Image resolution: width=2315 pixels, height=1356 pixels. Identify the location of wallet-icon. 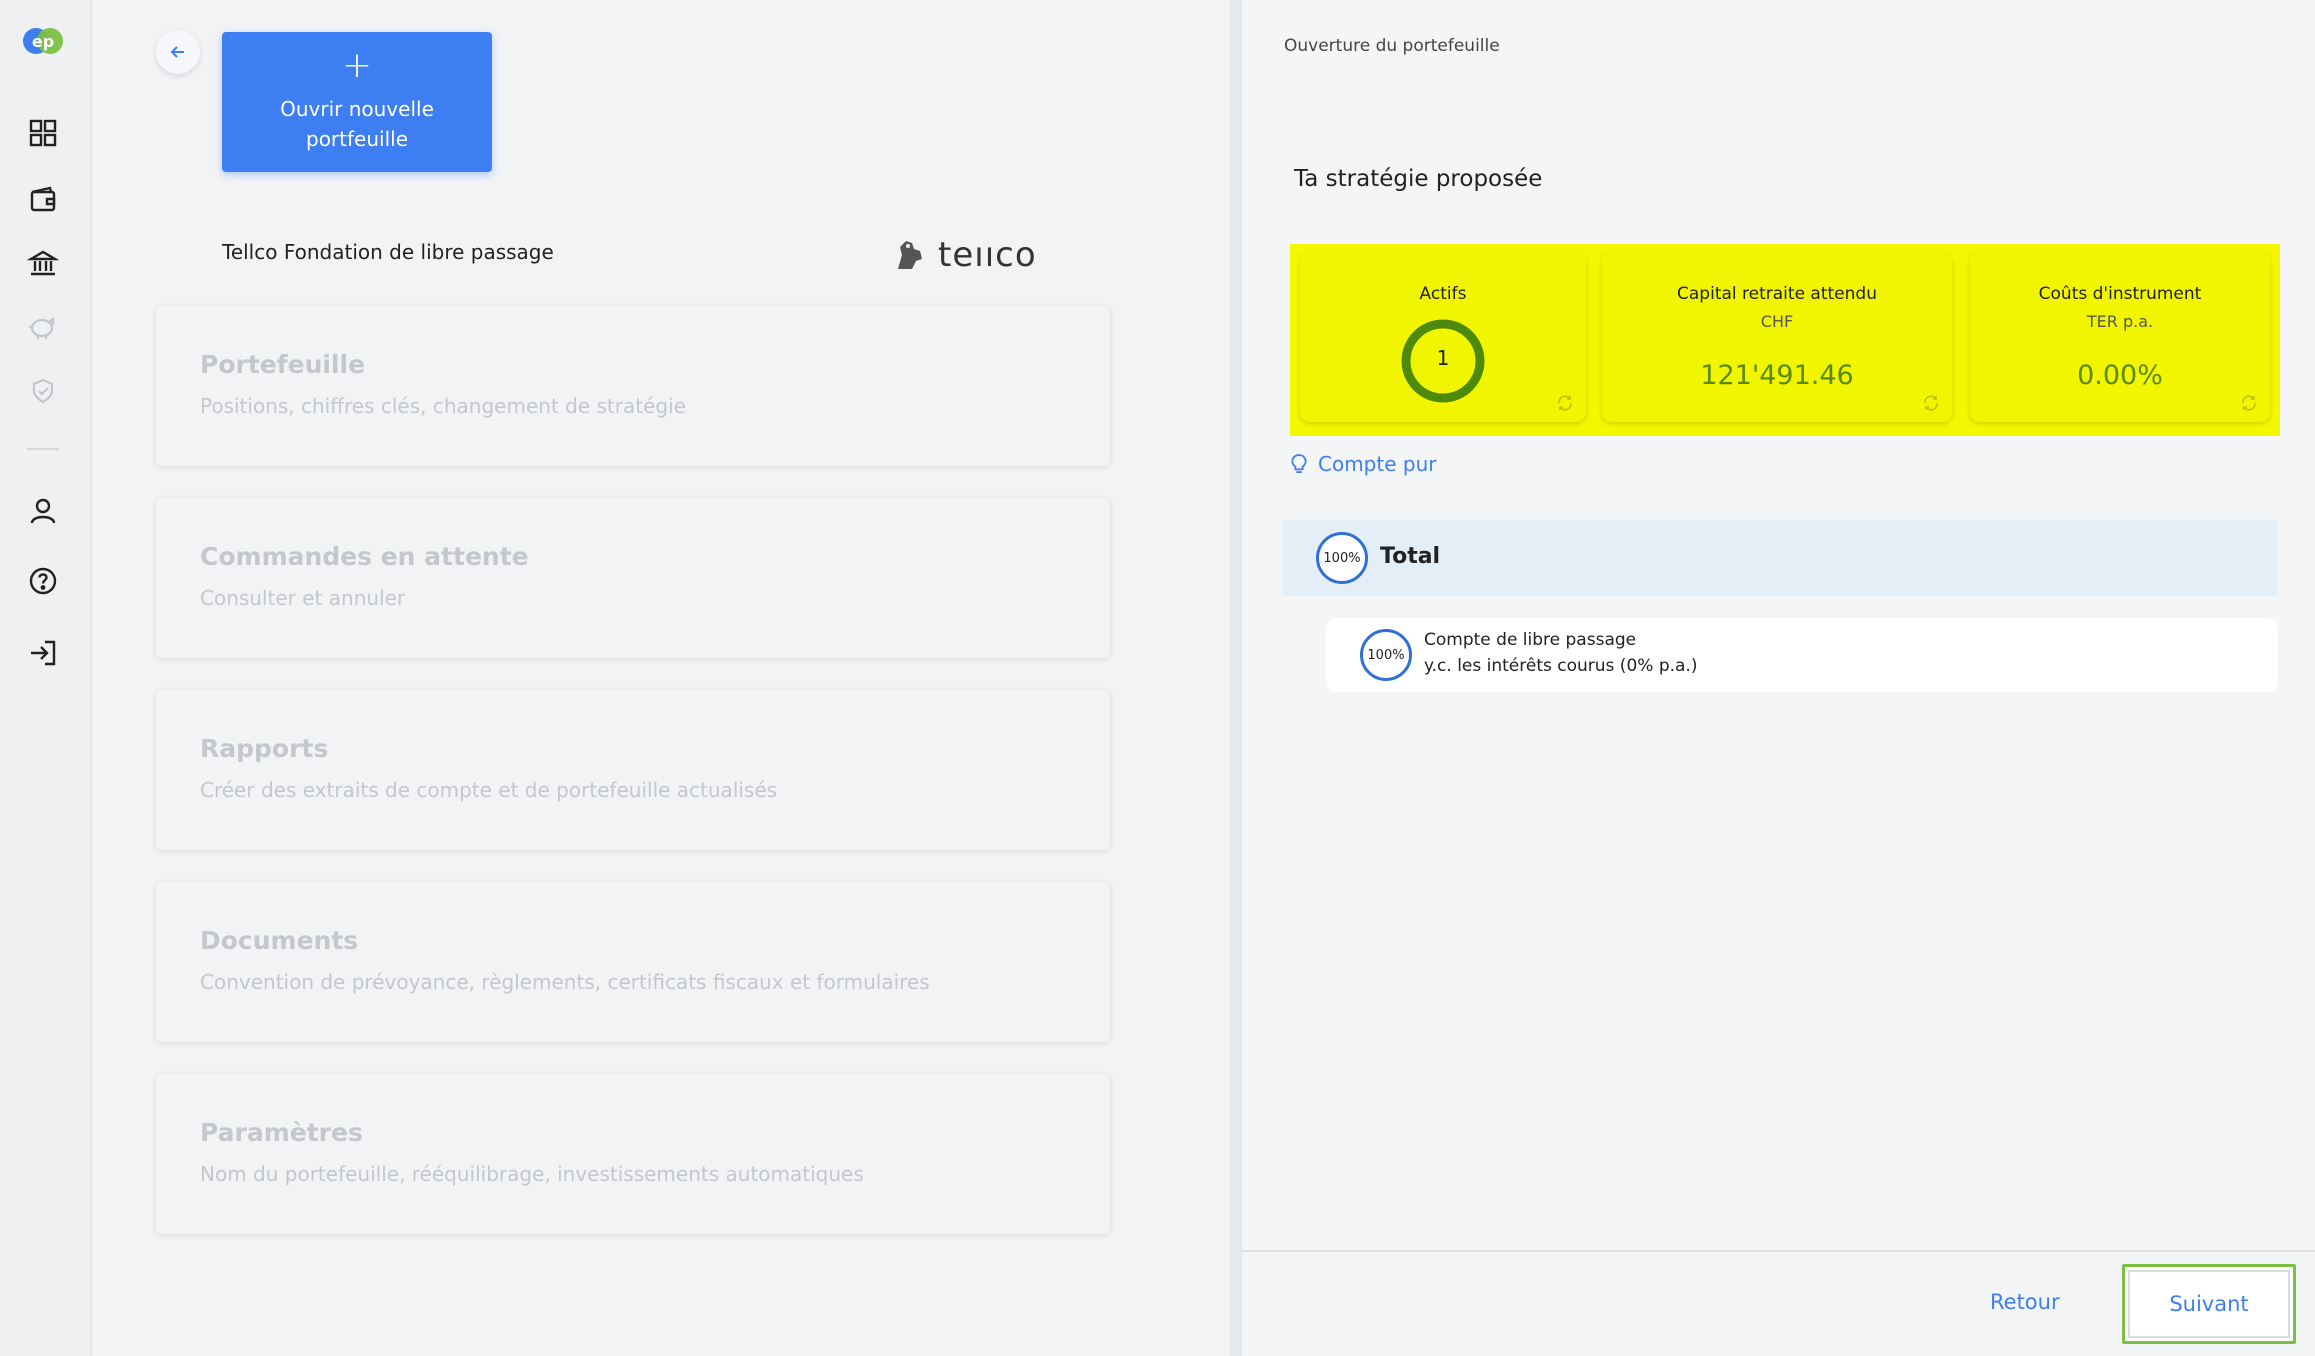
(43, 199).